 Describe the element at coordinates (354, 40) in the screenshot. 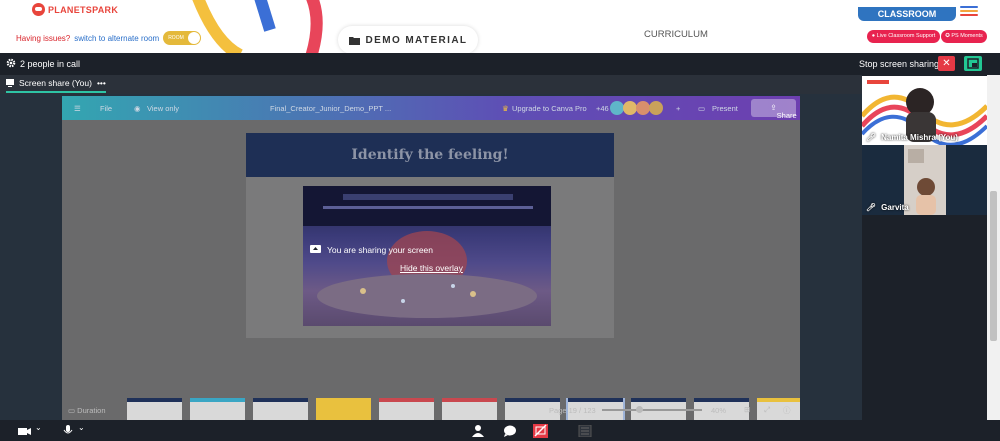

I see `folder-icon` at that location.